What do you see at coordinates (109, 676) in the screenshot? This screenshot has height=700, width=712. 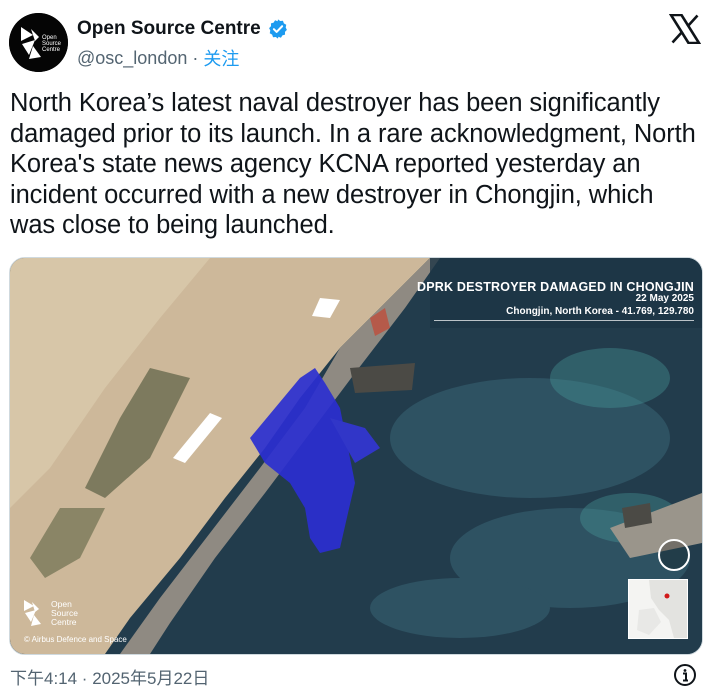 I see `timestamp: 下午4:14 · 2025年5月22日` at bounding box center [109, 676].